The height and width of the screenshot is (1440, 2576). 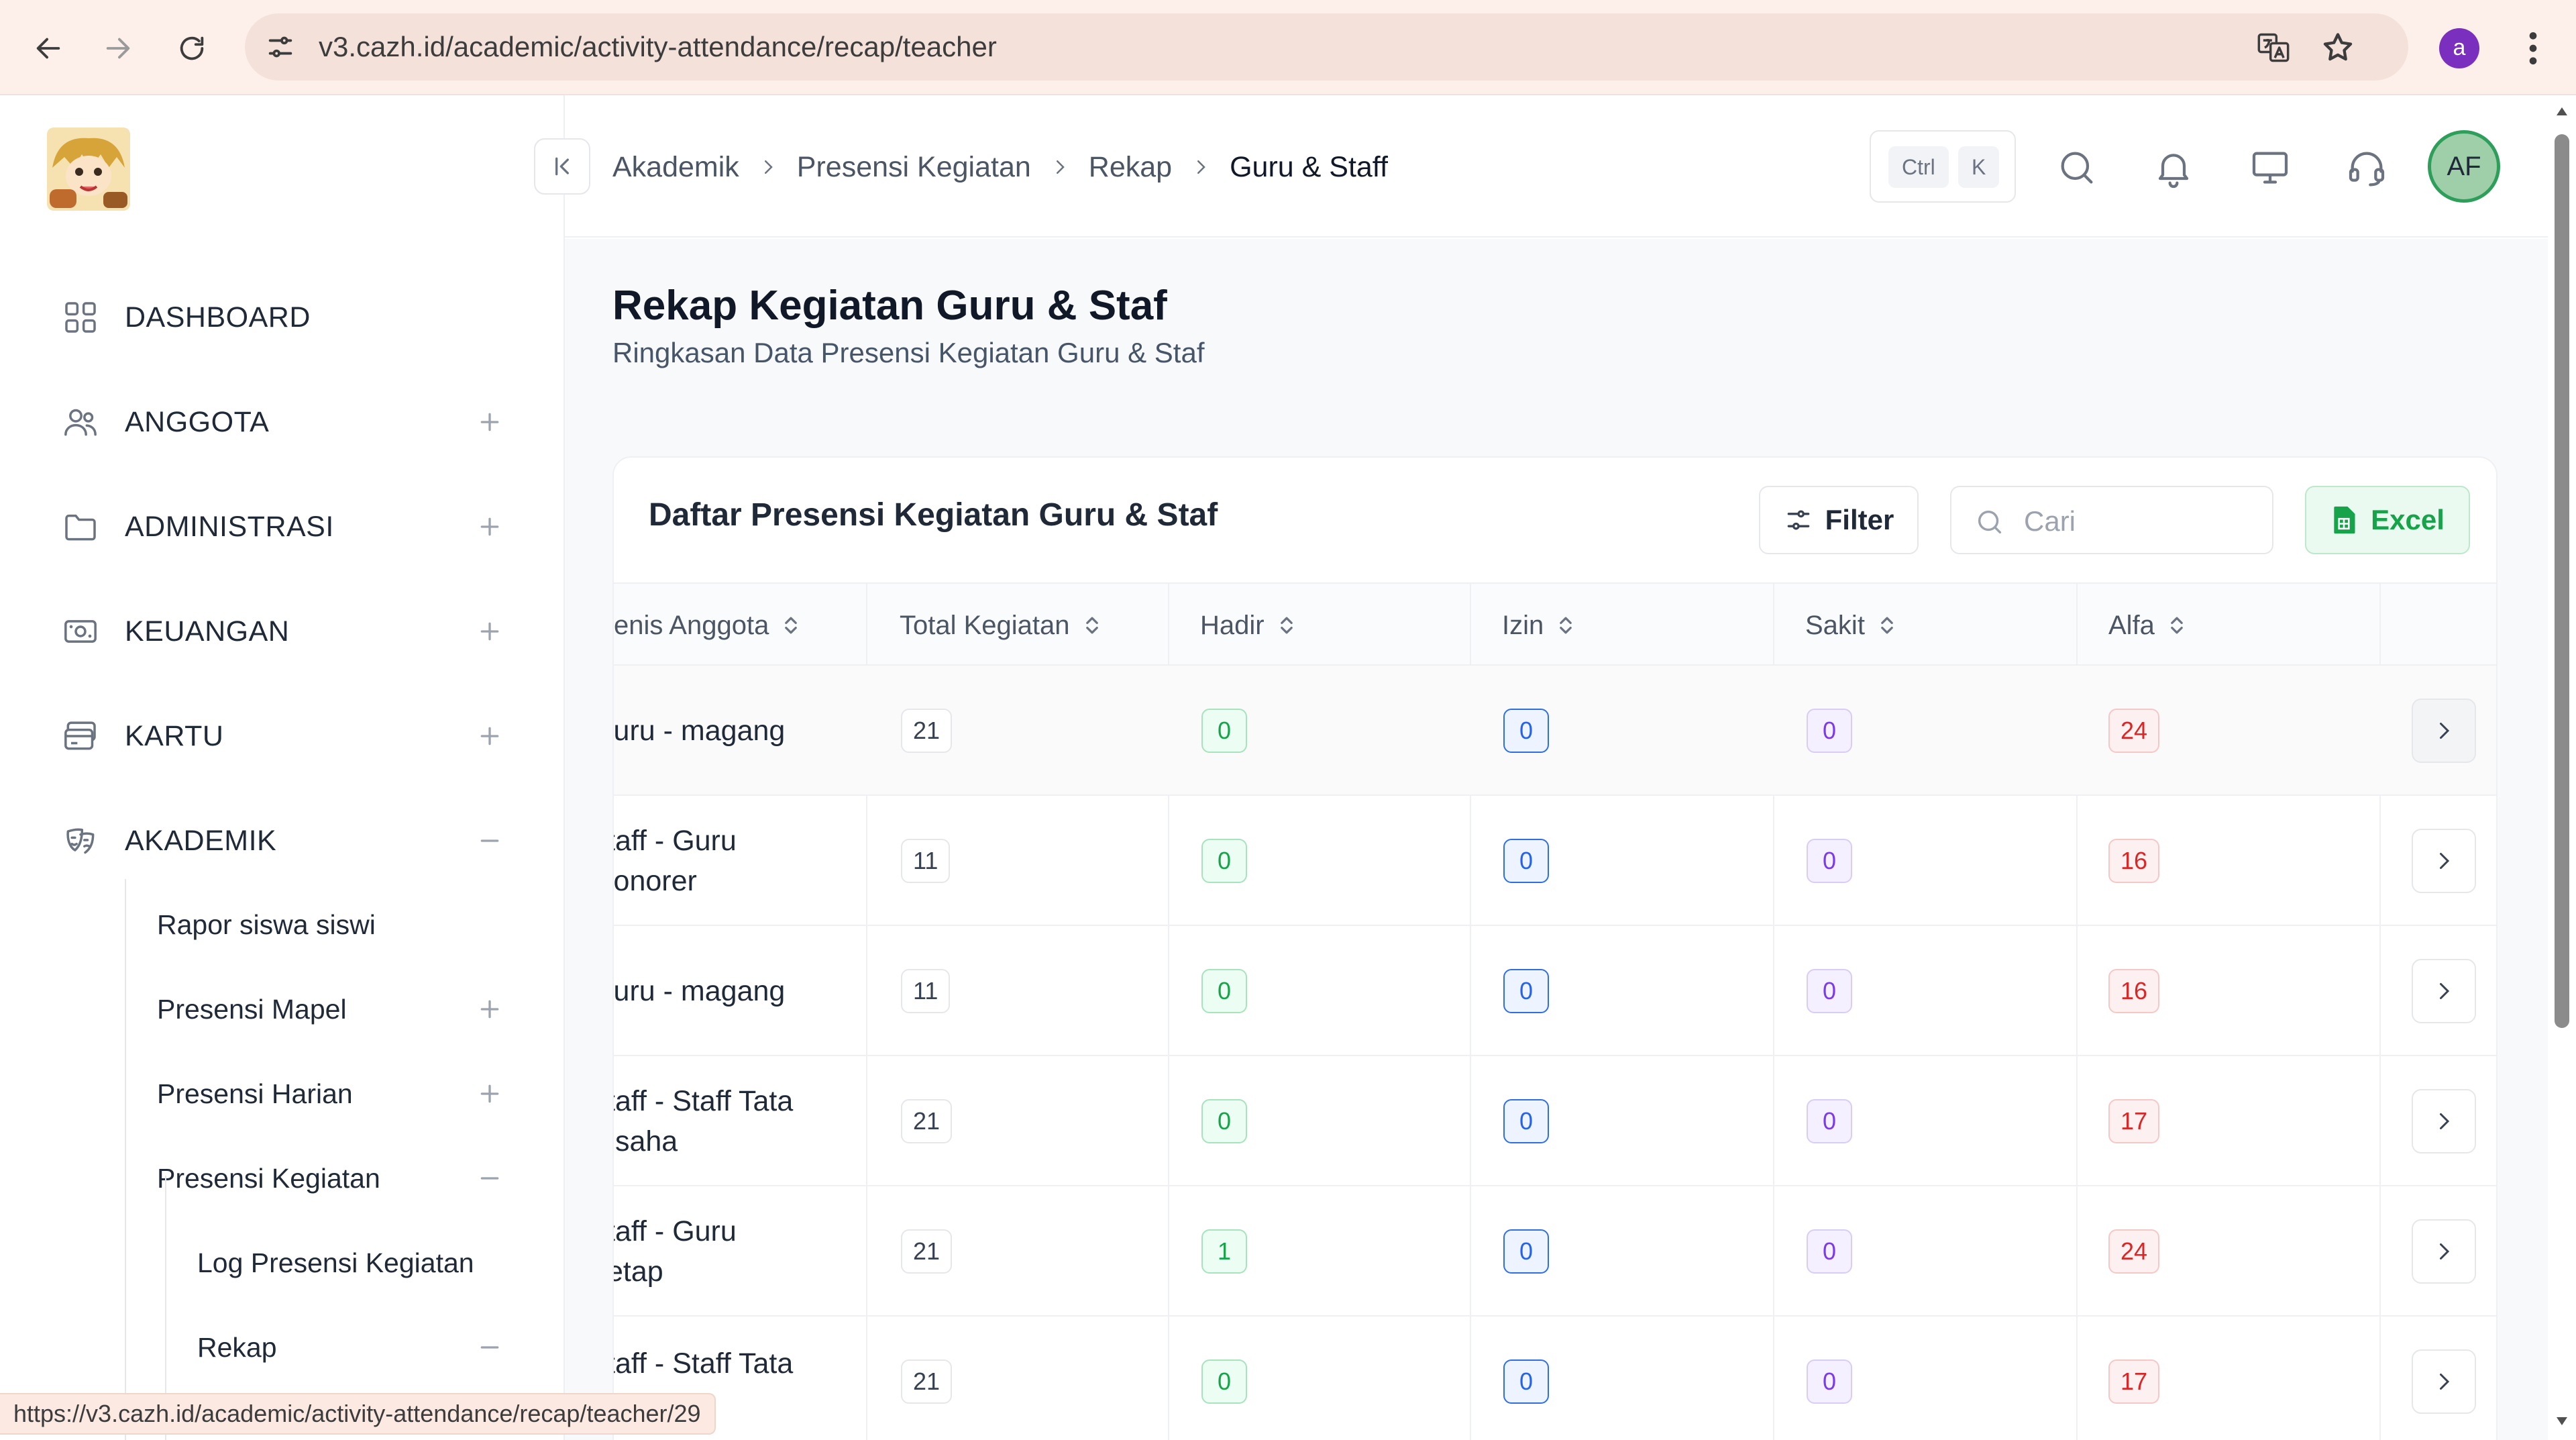 What do you see at coordinates (2366, 167) in the screenshot?
I see `headset-icon` at bounding box center [2366, 167].